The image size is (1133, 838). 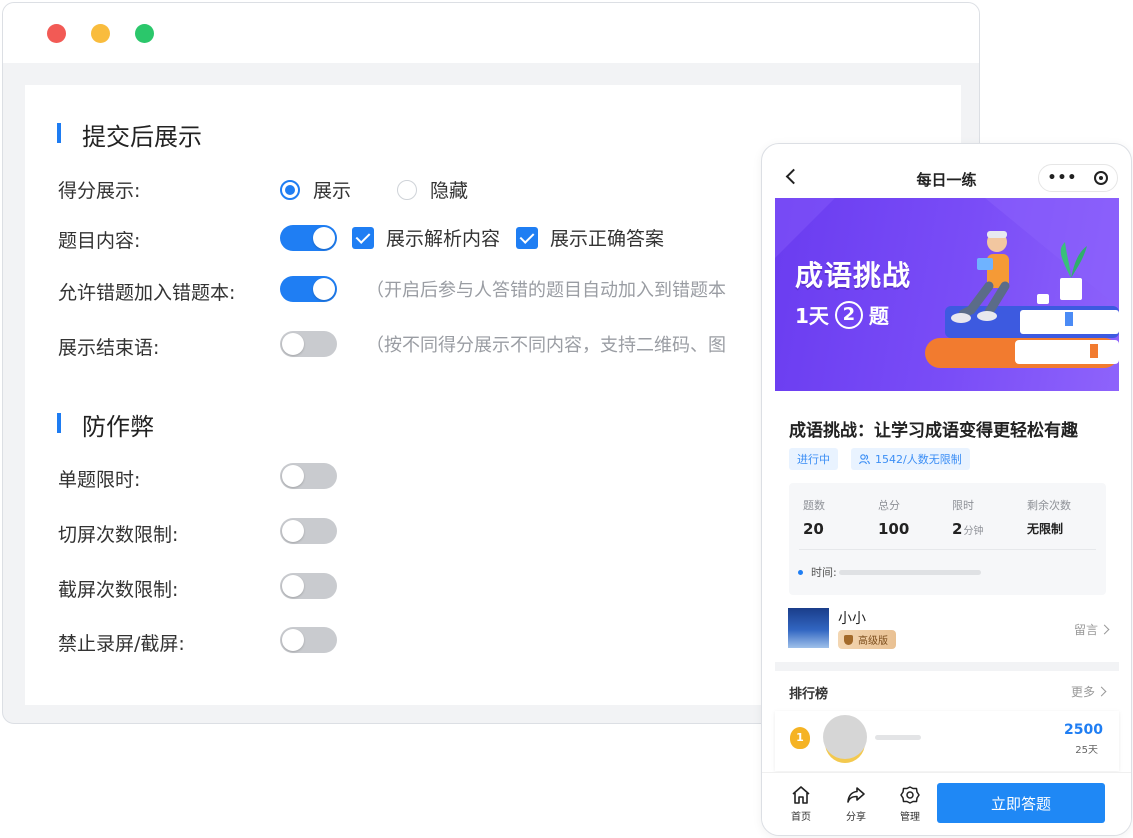 What do you see at coordinates (1021, 803) in the screenshot?
I see `start-quiz-button: 立即答题` at bounding box center [1021, 803].